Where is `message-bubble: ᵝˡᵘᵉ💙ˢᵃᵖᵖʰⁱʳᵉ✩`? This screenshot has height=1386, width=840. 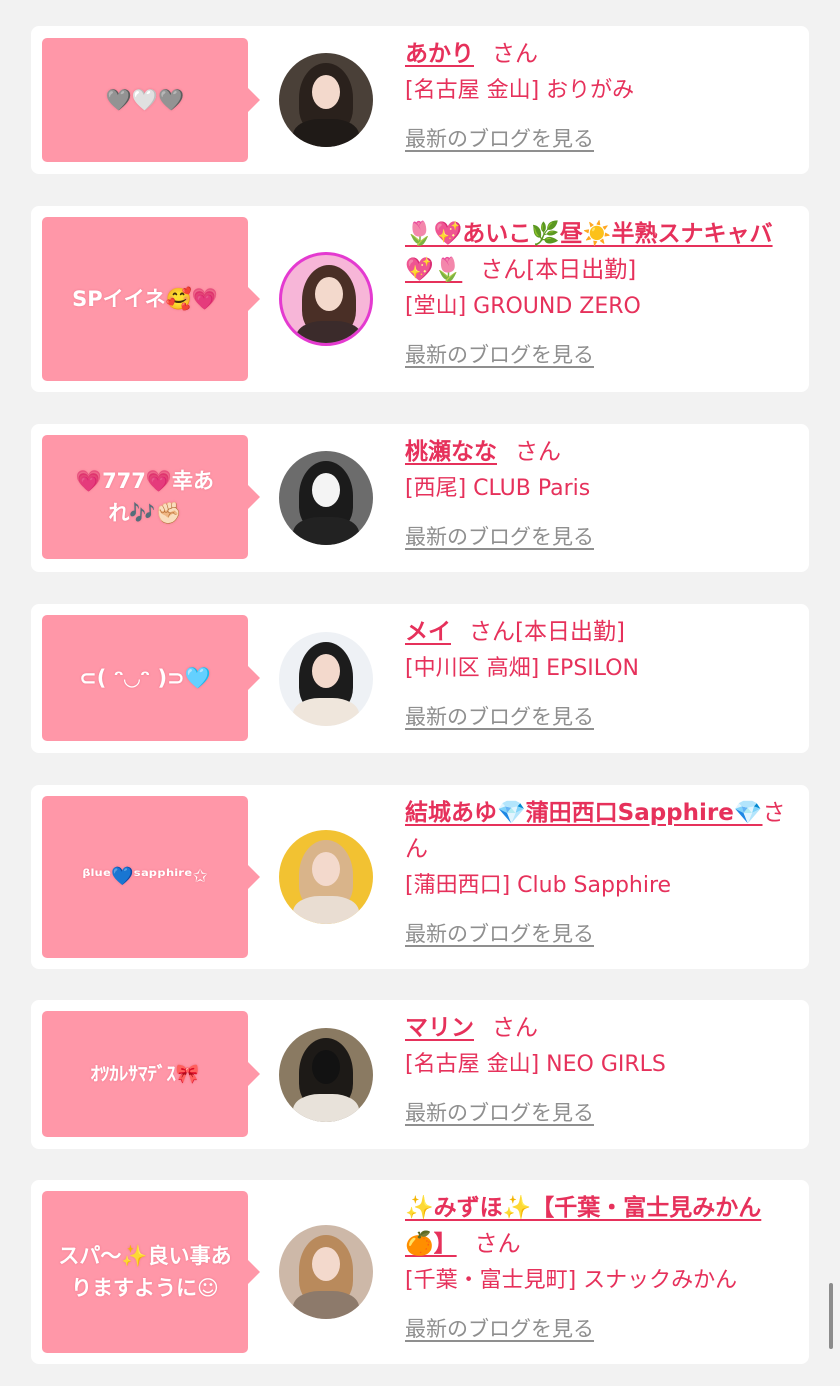 message-bubble: ᵝˡᵘᵉ💙ˢᵃᵖᵖʰⁱʳᵉ✩ is located at coordinates (151, 877).